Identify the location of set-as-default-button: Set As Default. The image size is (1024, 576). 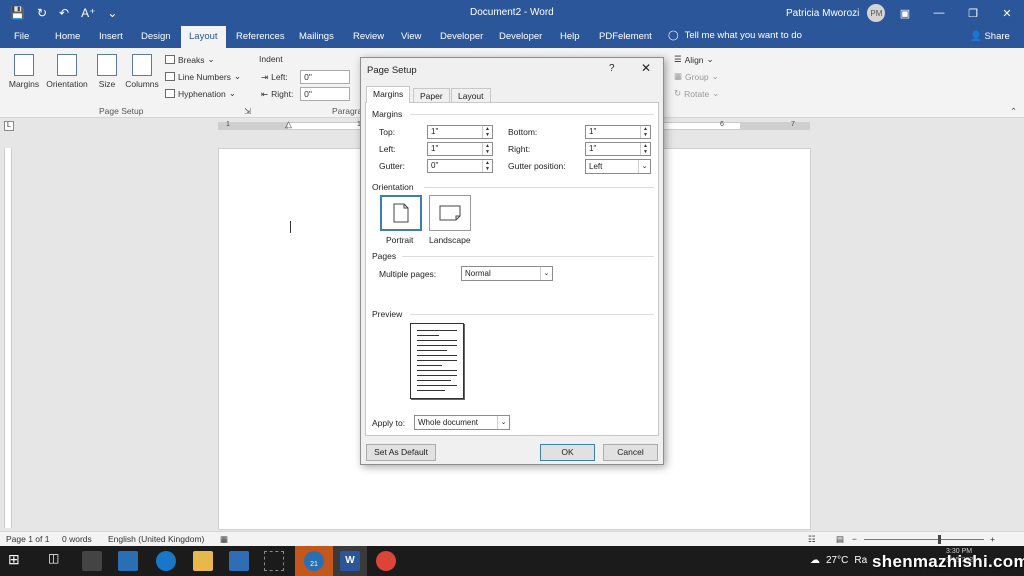
(401, 452).